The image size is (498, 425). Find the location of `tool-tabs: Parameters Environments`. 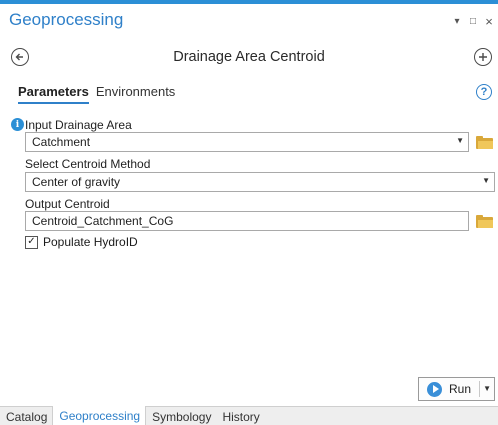

tool-tabs: Parameters Environments is located at coordinates (96, 94).